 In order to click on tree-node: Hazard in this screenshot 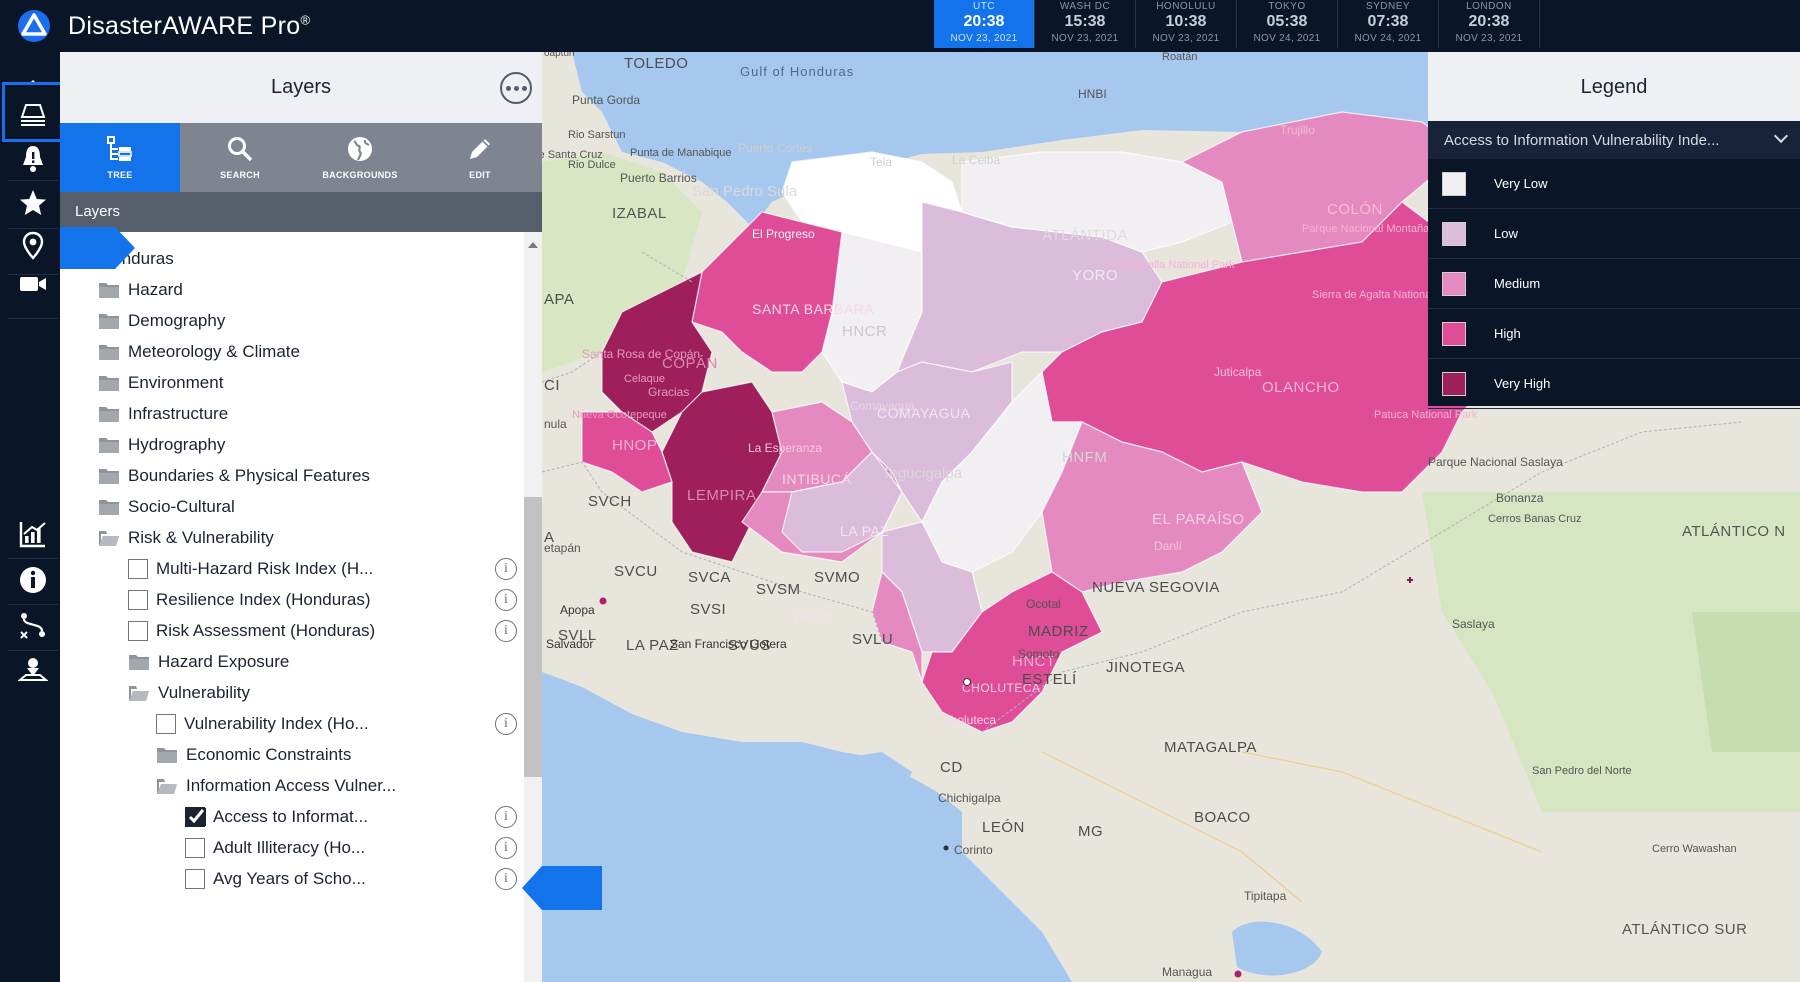, I will do `click(140, 290)`.